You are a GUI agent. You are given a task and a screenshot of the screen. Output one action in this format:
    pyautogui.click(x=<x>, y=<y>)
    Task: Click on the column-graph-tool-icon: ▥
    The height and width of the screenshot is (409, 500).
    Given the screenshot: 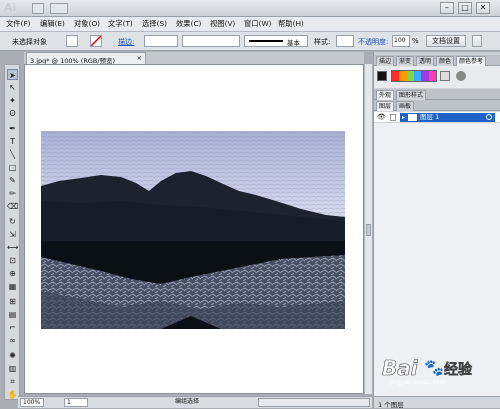 What is the action you would take?
    pyautogui.click(x=12, y=368)
    